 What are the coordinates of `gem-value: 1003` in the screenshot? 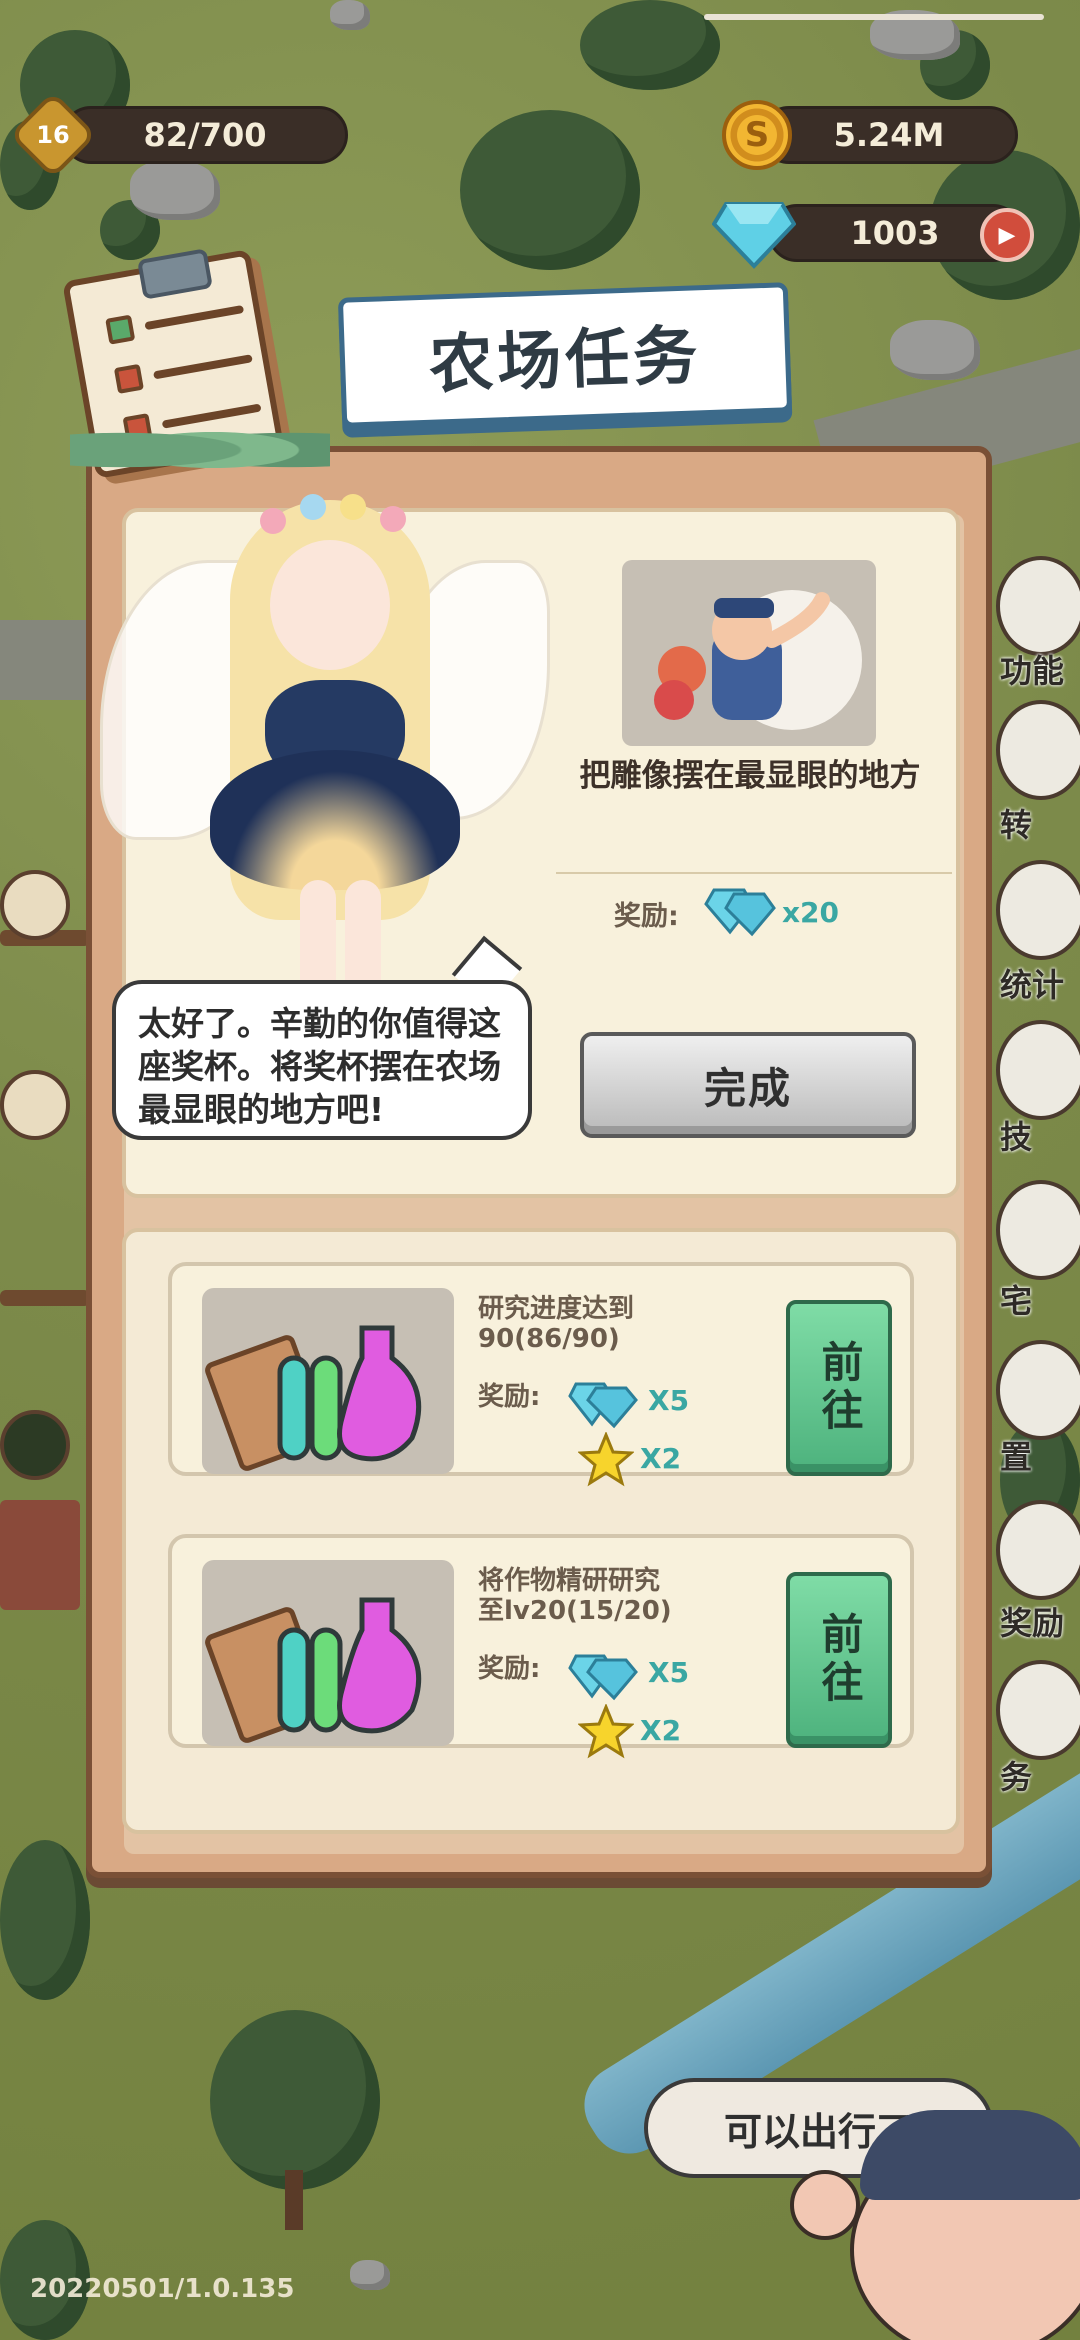 It's located at (895, 233).